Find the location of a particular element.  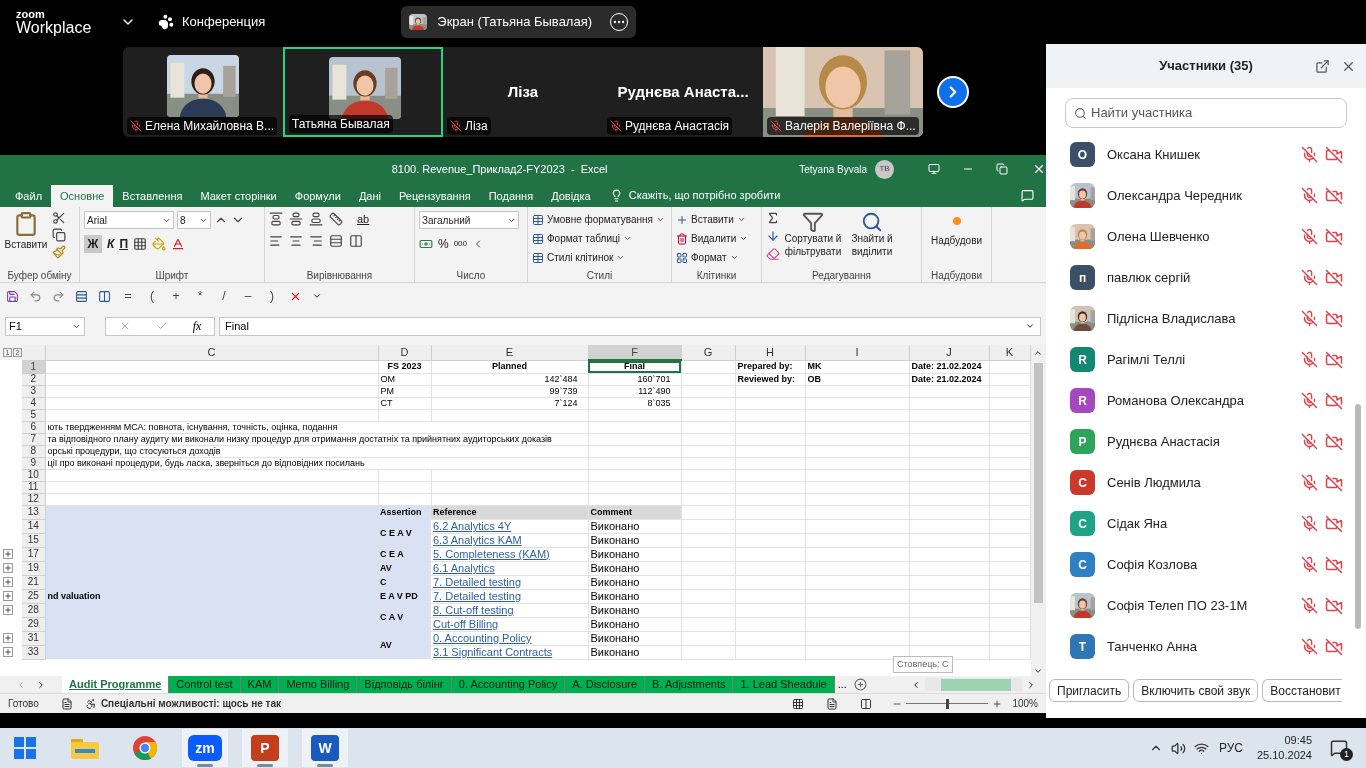

column-header: D is located at coordinates (404, 352).